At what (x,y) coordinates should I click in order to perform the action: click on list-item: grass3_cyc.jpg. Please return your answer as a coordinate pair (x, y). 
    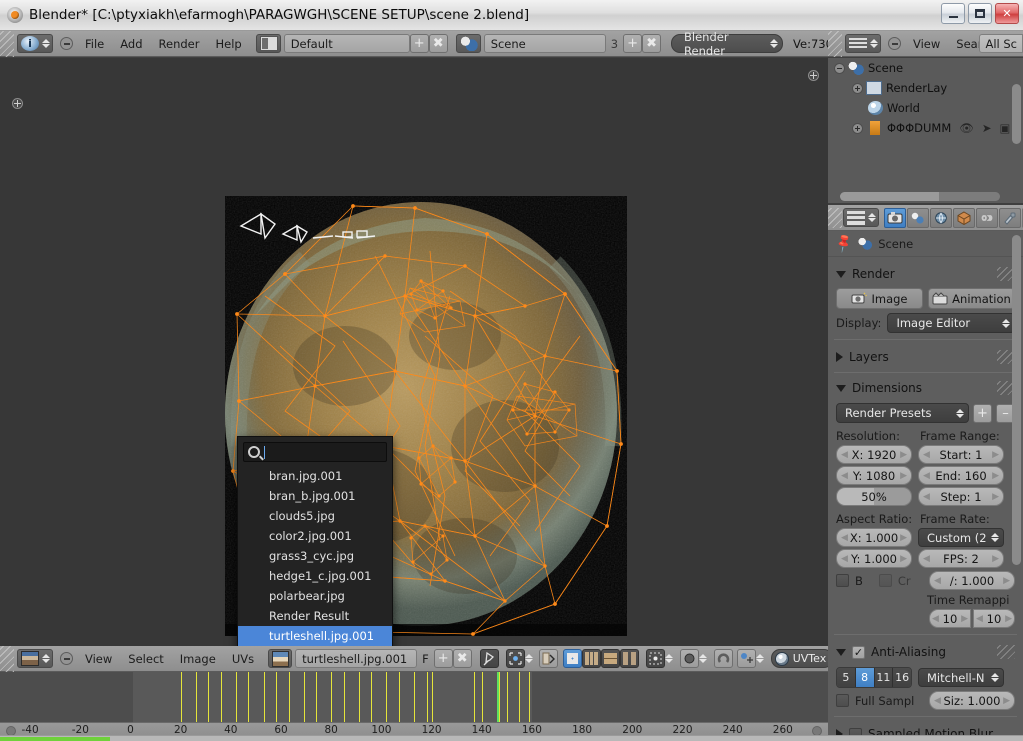
    Looking at the image, I should click on (315, 556).